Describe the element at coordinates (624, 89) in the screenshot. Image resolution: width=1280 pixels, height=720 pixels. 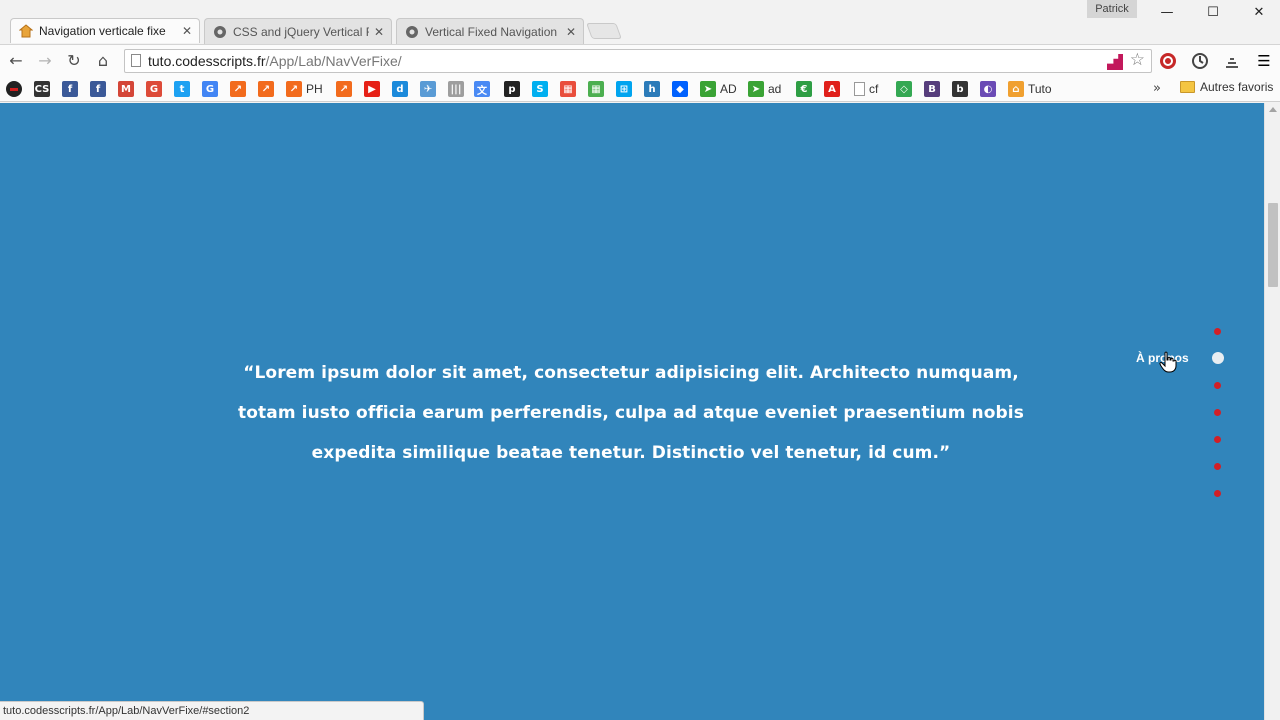
I see `bookmark-21: ⊞` at that location.